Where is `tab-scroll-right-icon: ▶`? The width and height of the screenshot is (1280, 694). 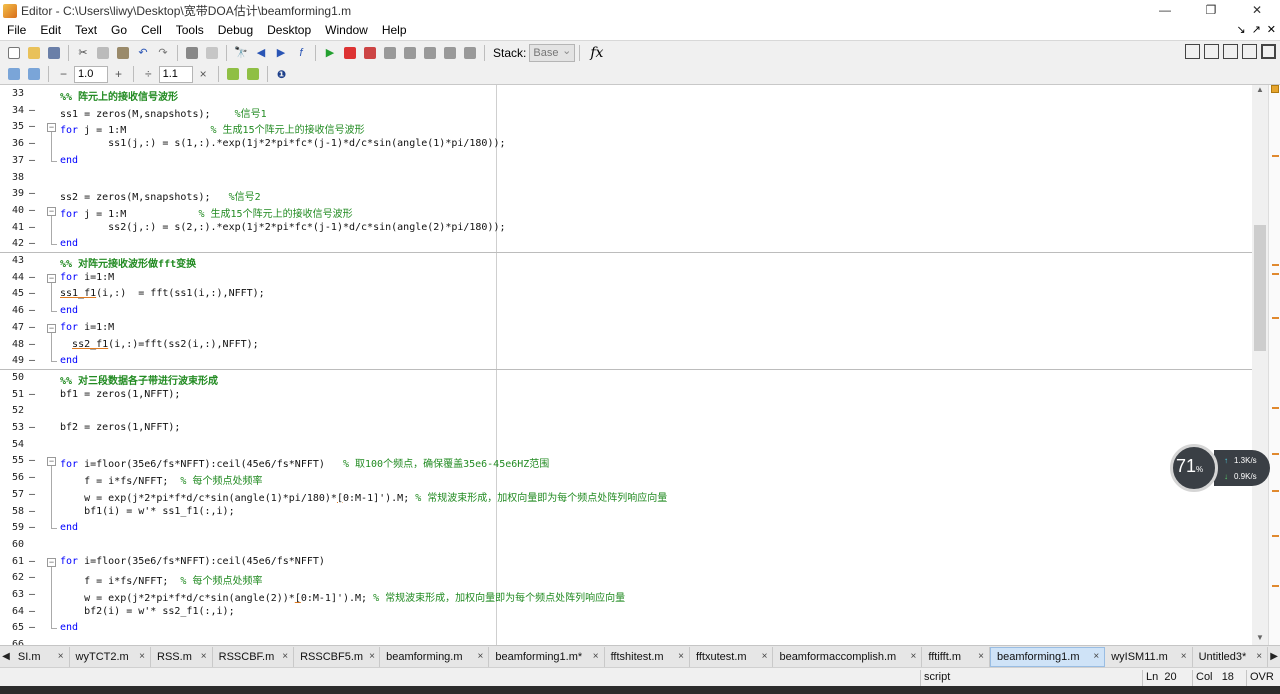 tab-scroll-right-icon: ▶ is located at coordinates (1274, 656).